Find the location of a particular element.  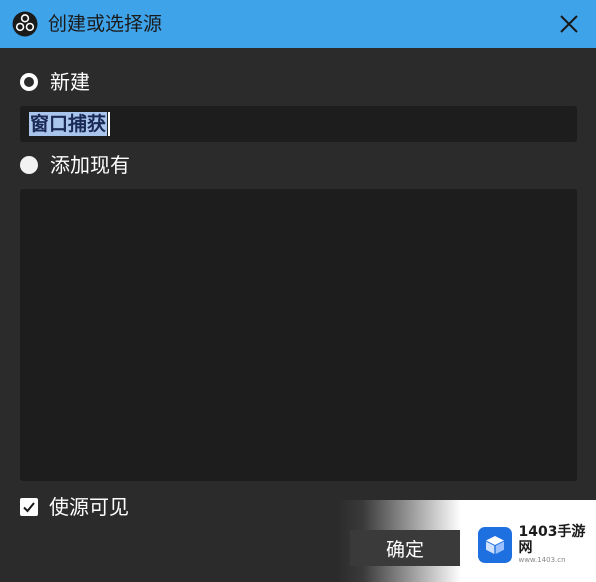

watermark-cube-icon is located at coordinates (495, 544).